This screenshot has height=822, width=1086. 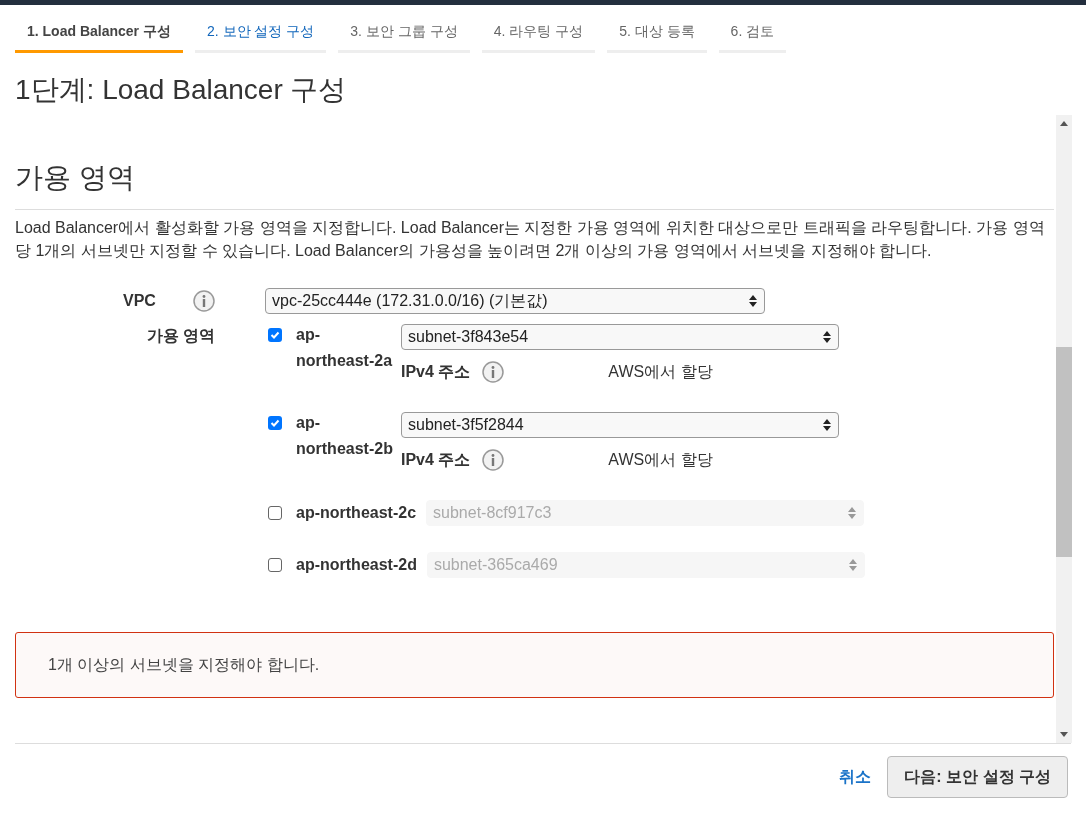 I want to click on subnet-select: vpc-25cc444e (172.31.0.0/16) (기본값), so click(x=515, y=301).